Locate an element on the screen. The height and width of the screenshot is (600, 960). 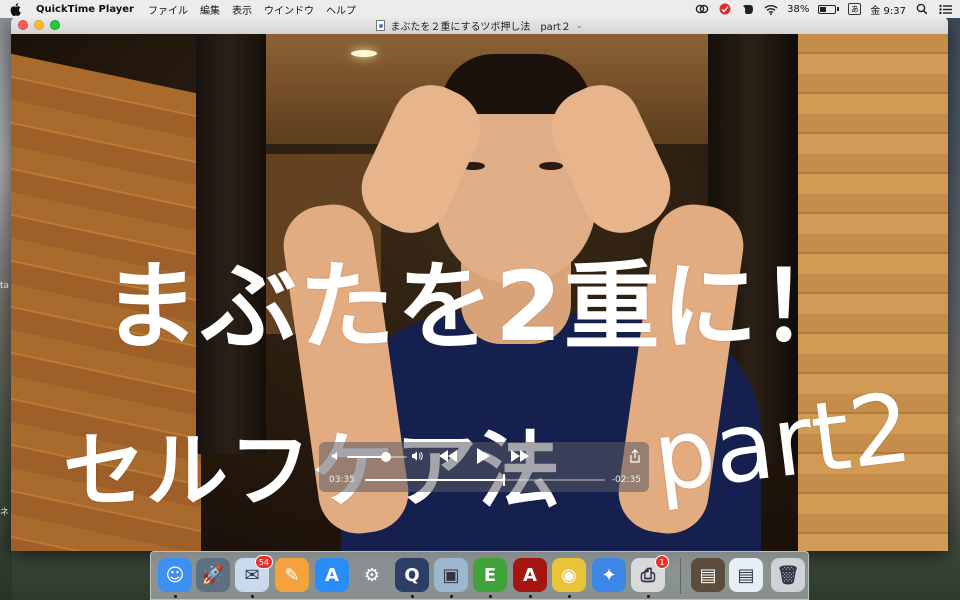
wifi-icon is located at coordinates (771, 9).